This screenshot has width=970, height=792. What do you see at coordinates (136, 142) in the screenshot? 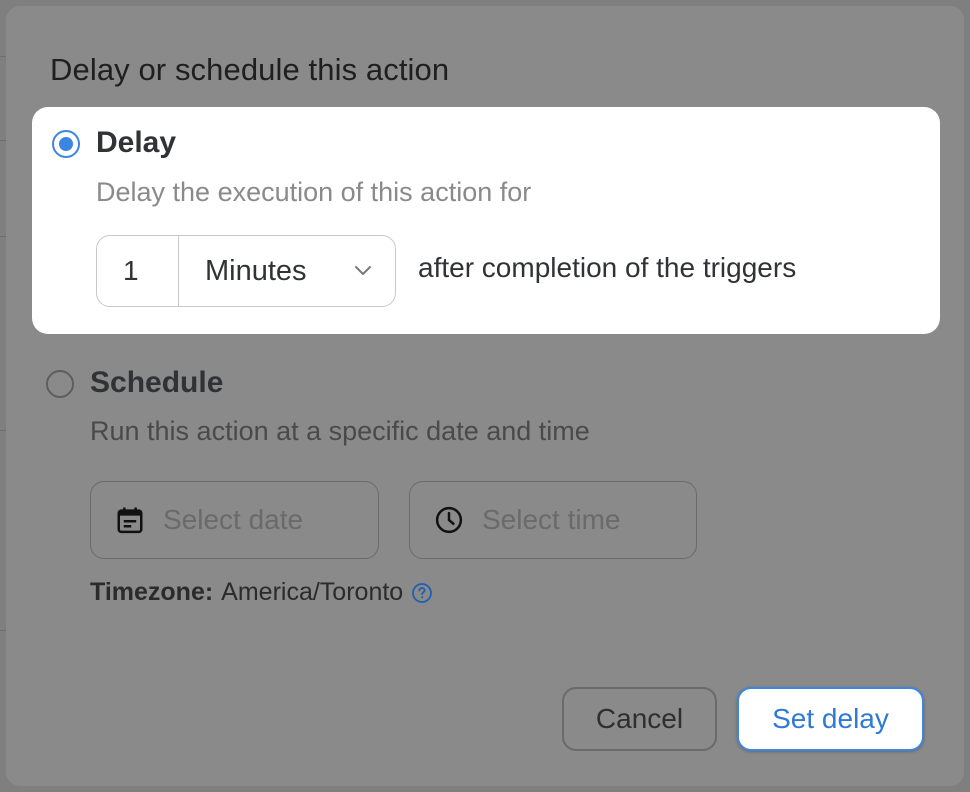
I see `delay-option-title: Delay` at bounding box center [136, 142].